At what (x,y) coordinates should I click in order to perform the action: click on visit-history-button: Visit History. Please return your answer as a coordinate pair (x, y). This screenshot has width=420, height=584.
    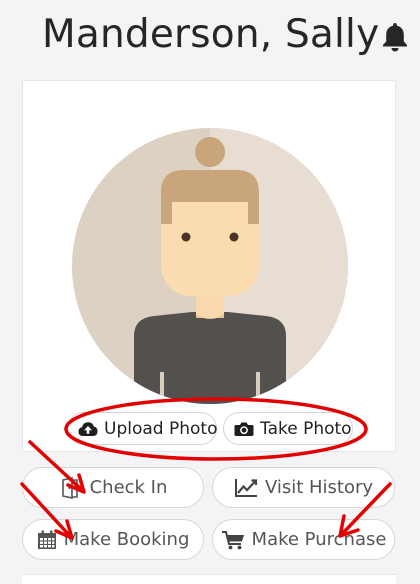
    Looking at the image, I should click on (303, 487).